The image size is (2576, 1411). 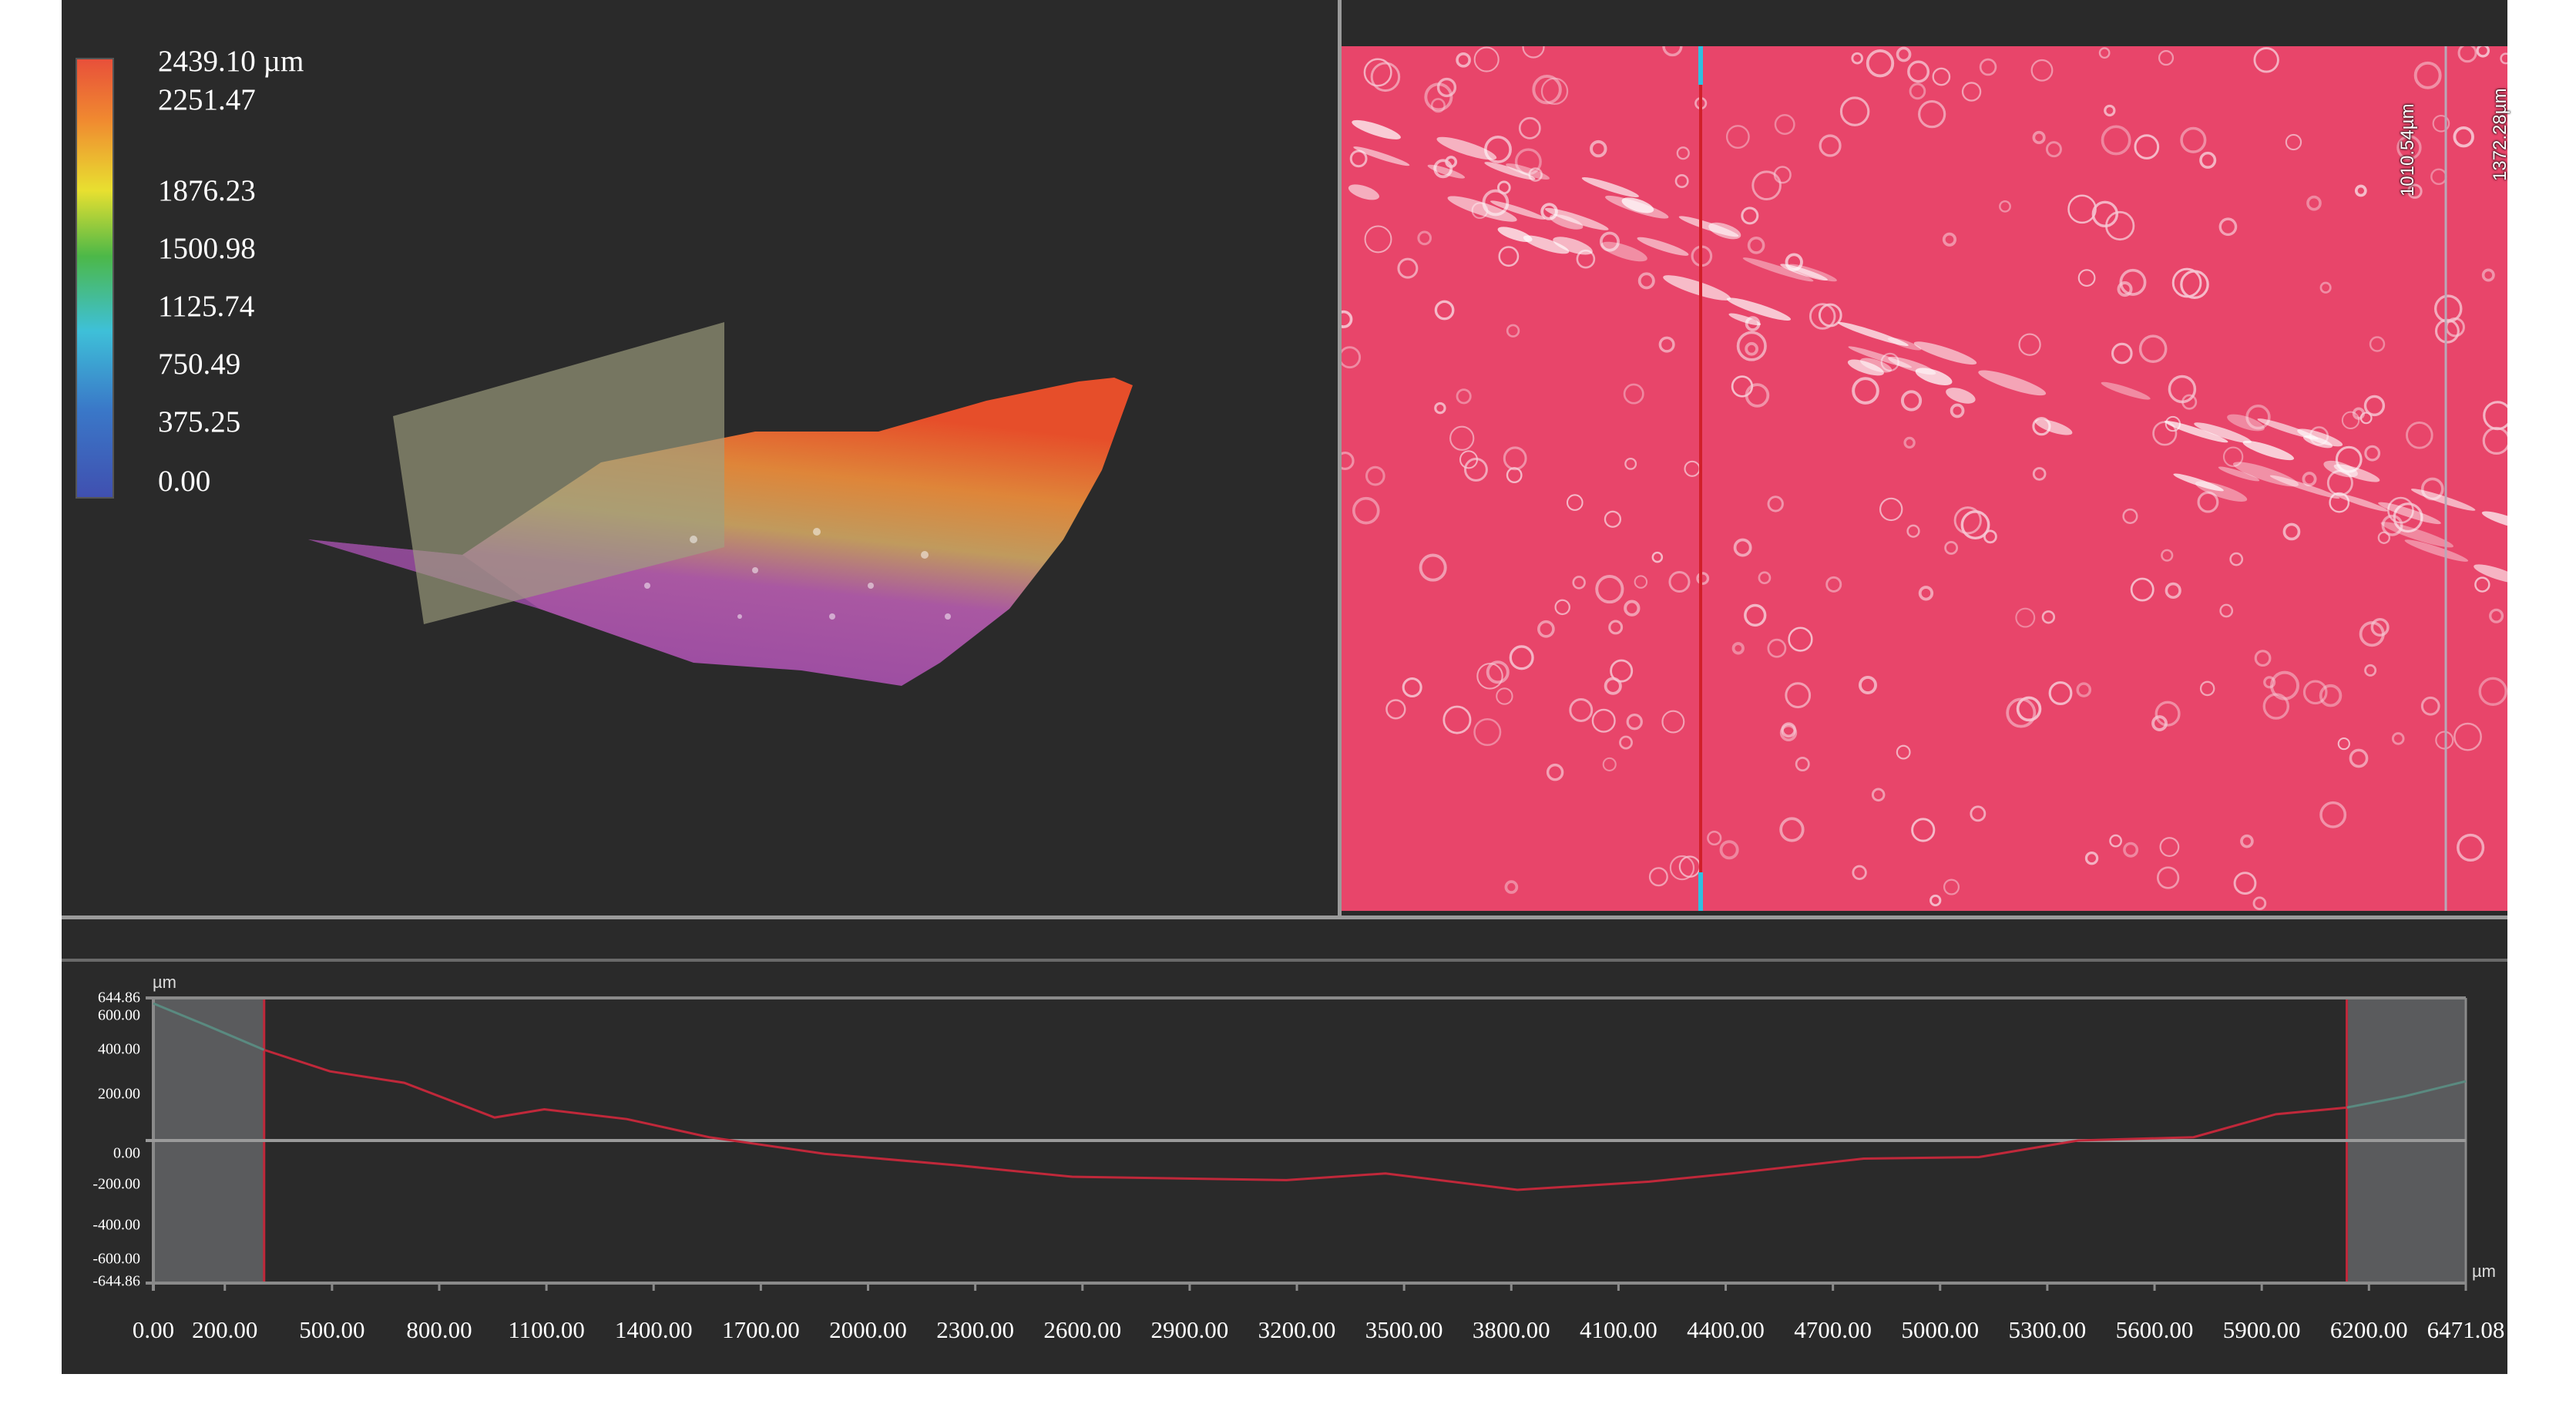 I want to click on y-tick-label: -644.86, so click(x=116, y=1281).